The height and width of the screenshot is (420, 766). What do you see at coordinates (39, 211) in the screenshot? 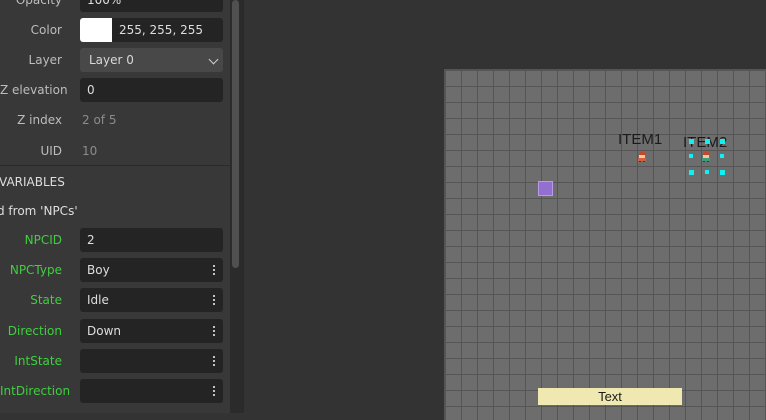
I see `inherited-from-label: d from 'NPCs'` at bounding box center [39, 211].